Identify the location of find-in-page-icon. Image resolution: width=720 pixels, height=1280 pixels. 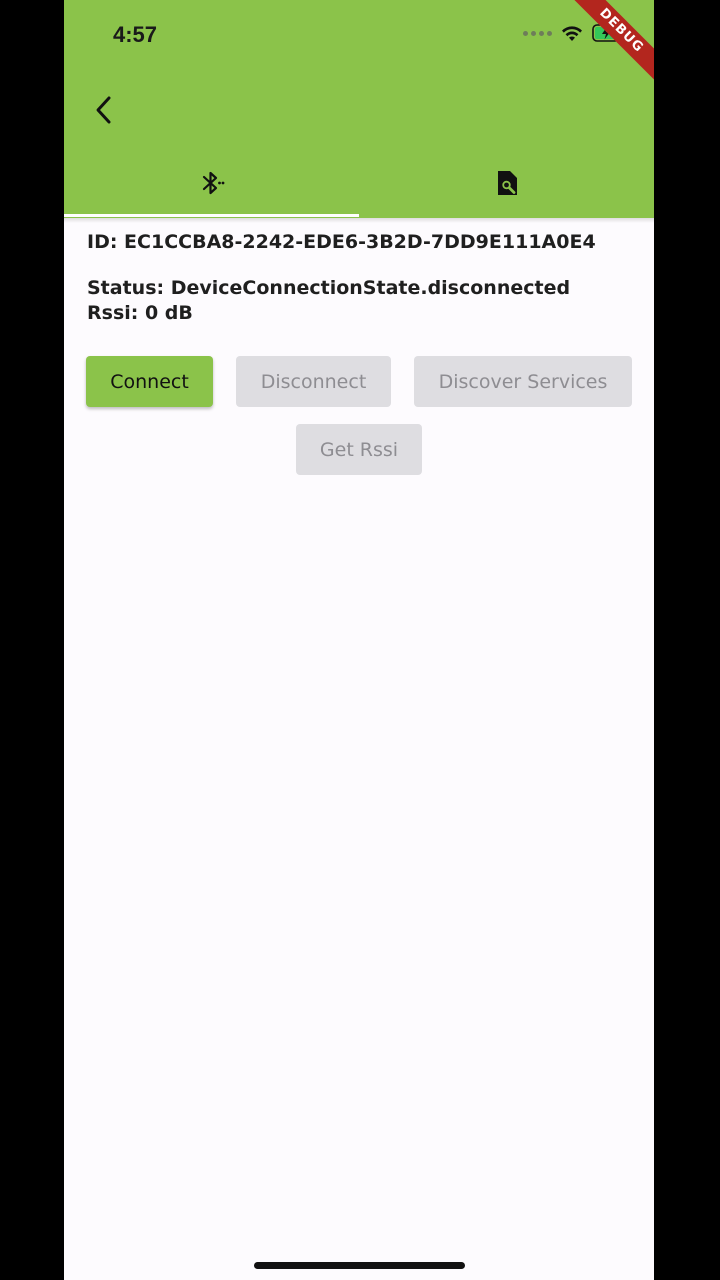
(507, 183).